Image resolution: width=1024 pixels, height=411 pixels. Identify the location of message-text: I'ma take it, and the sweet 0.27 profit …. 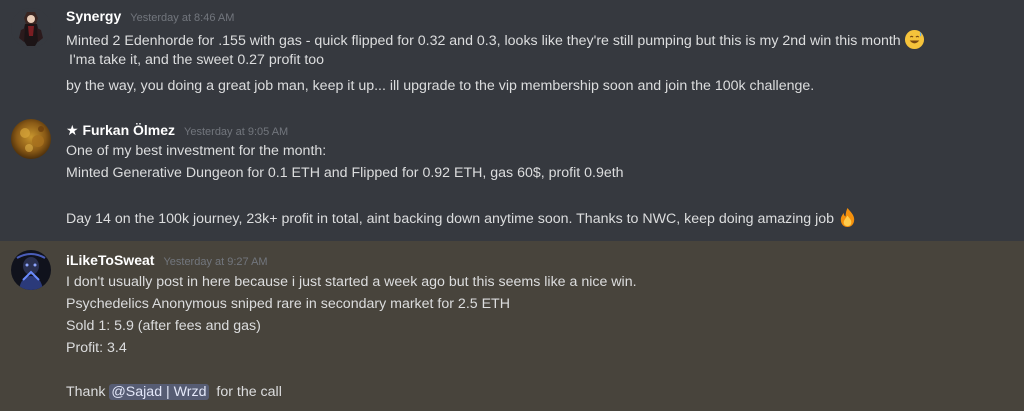
(197, 60).